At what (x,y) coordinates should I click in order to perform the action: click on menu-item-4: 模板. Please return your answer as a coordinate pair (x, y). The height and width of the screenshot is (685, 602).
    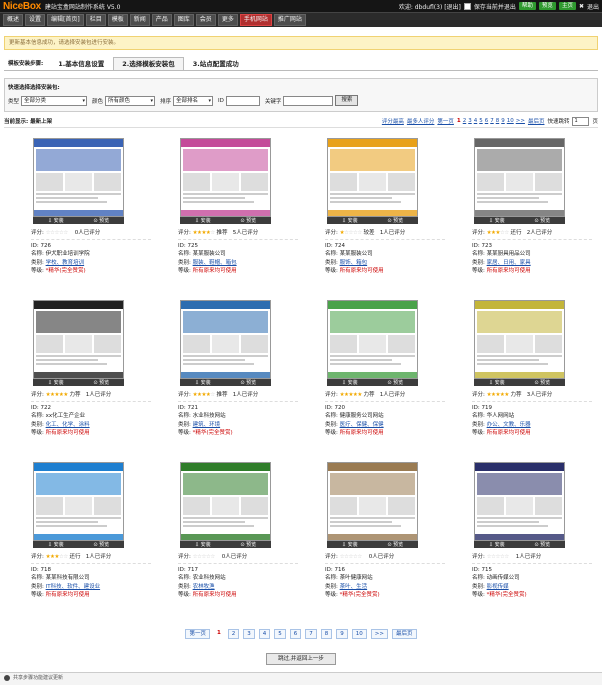
    Looking at the image, I should click on (117, 20).